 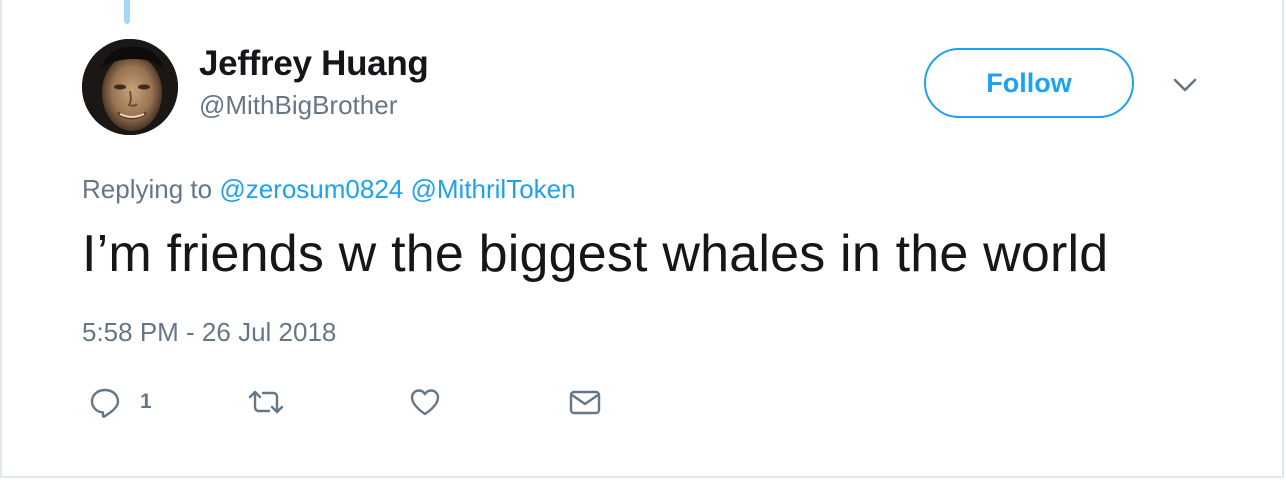 I want to click on like-button, so click(x=425, y=402).